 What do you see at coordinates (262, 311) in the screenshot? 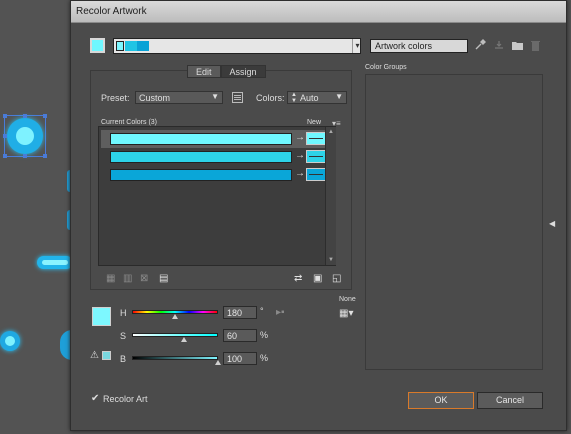
I see `hue-unit: °` at bounding box center [262, 311].